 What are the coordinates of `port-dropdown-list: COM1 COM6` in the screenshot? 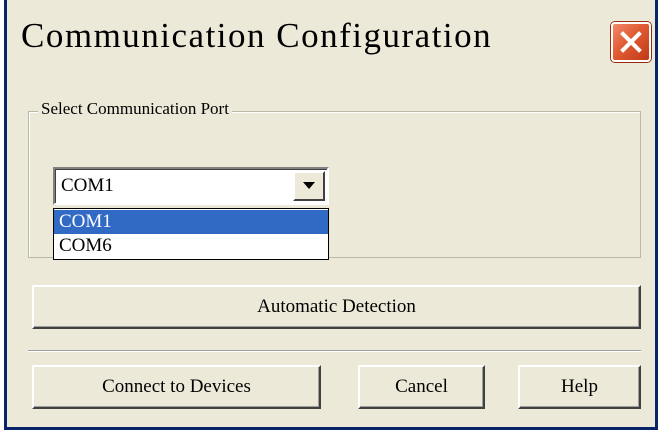 It's located at (191, 234).